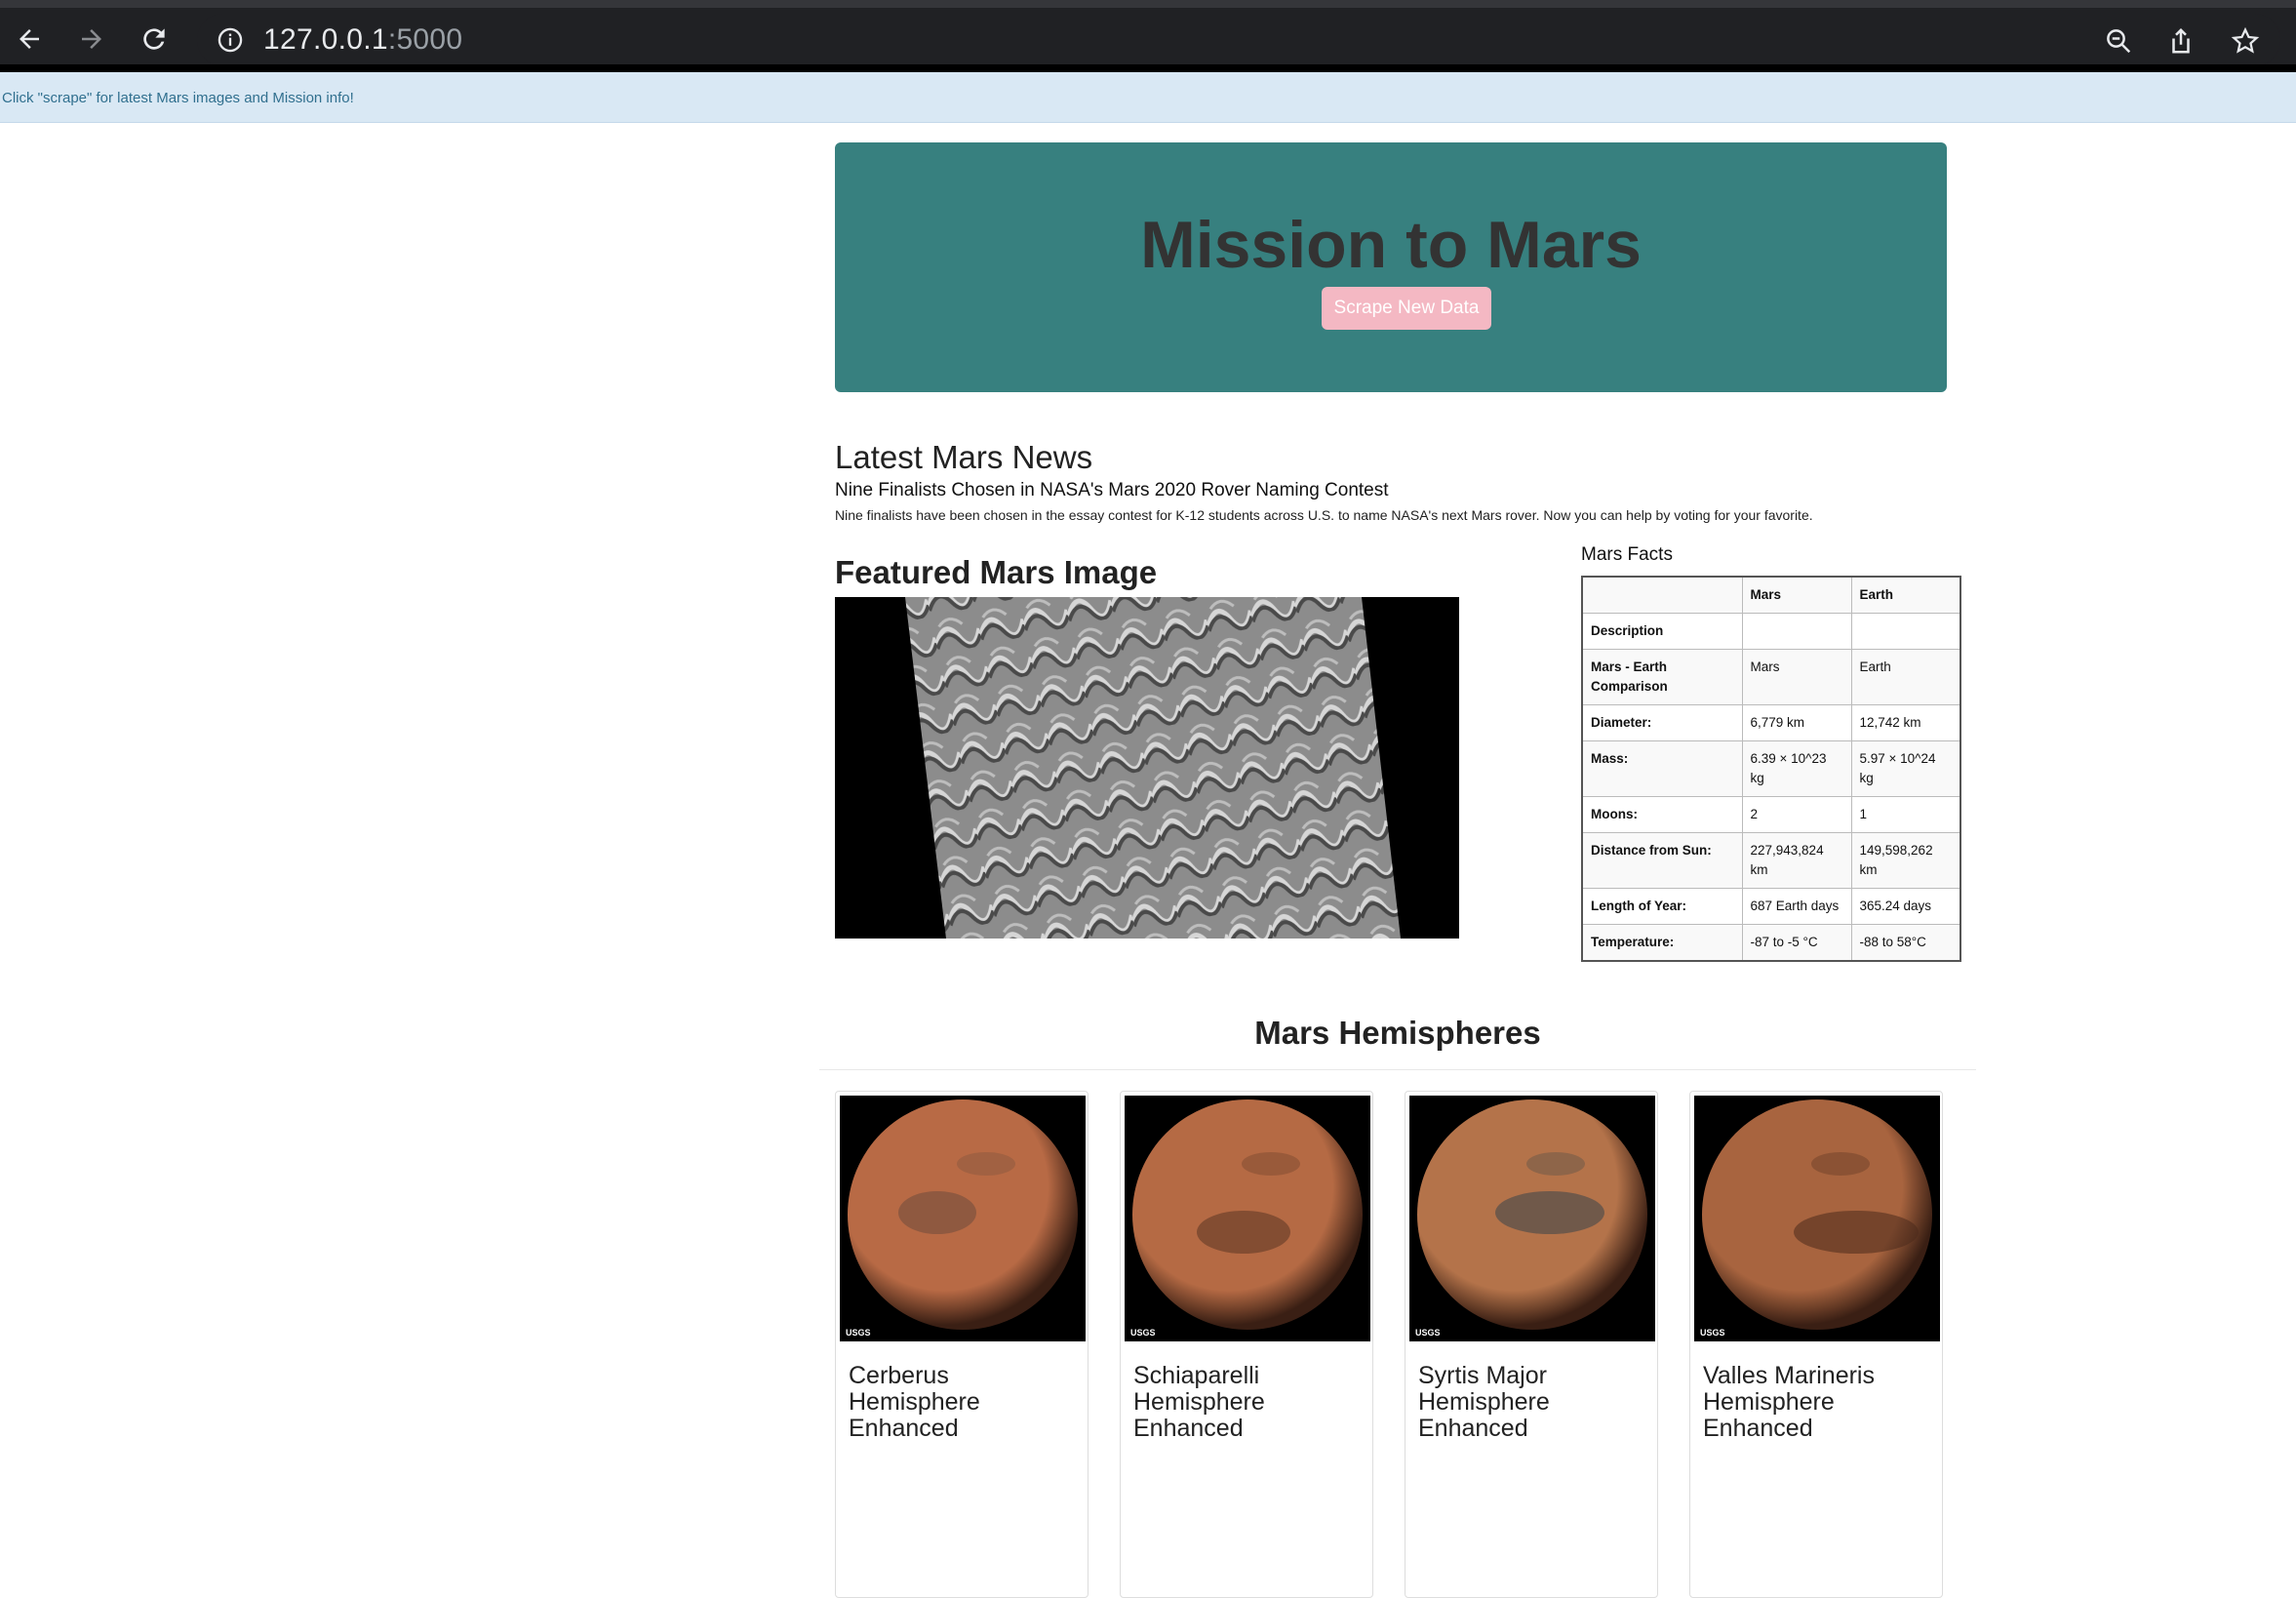  What do you see at coordinates (1905, 815) in the screenshot?
I see `facts-value-cell: 1` at bounding box center [1905, 815].